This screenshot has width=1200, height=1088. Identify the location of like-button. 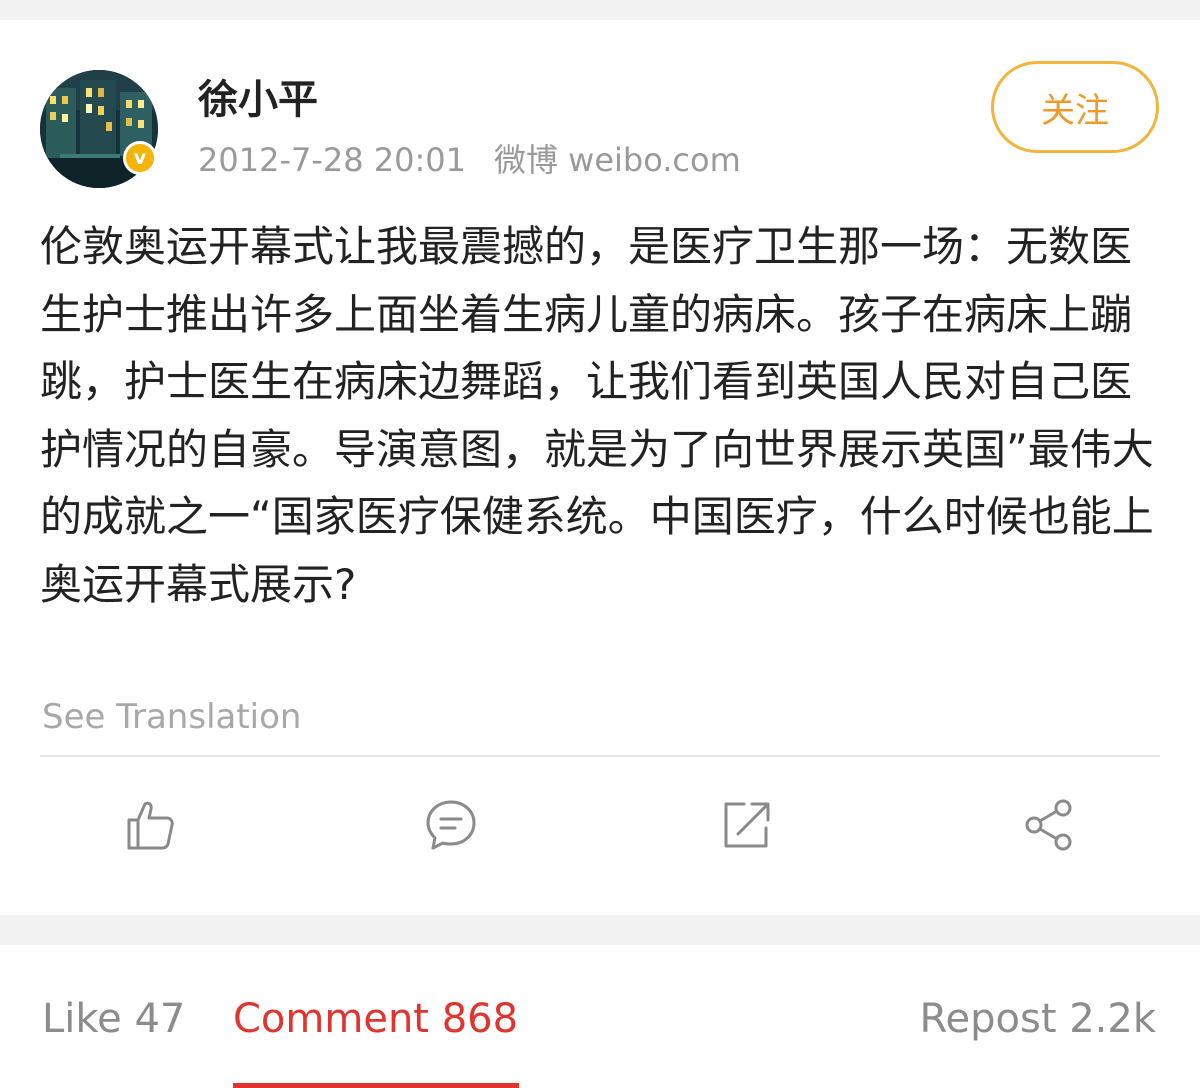
(150, 825).